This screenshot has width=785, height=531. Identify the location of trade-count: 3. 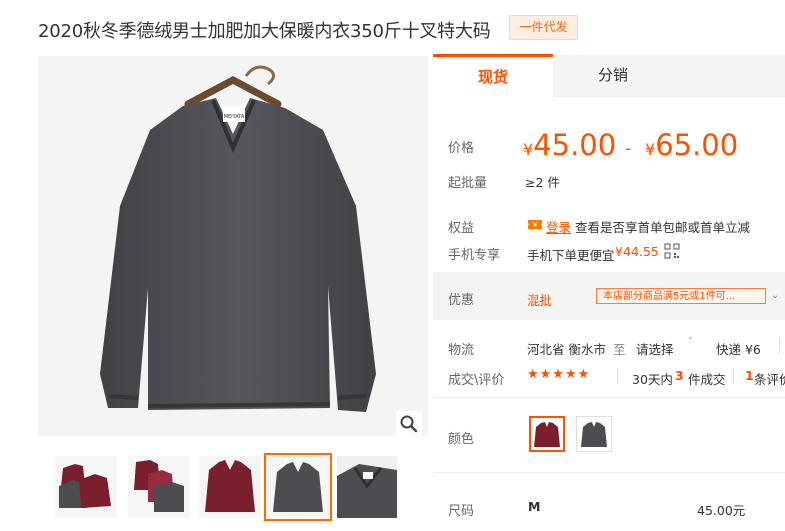
(679, 375).